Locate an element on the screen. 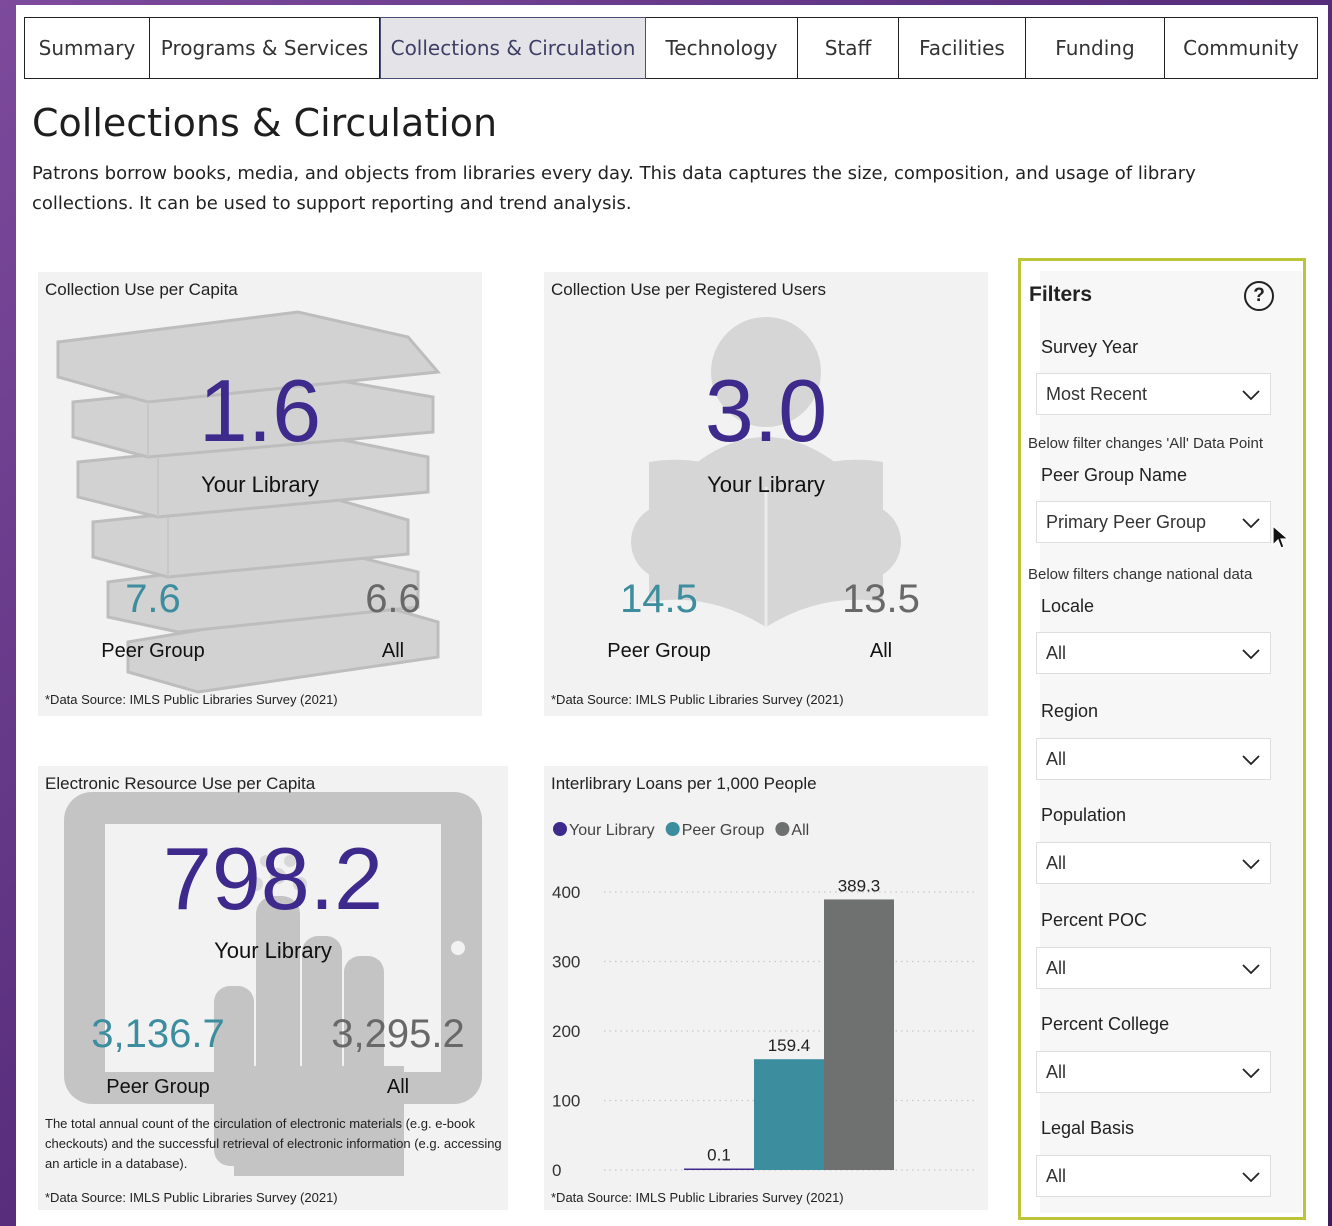 The width and height of the screenshot is (1332, 1226). legend-label: Your Library is located at coordinates (612, 830).